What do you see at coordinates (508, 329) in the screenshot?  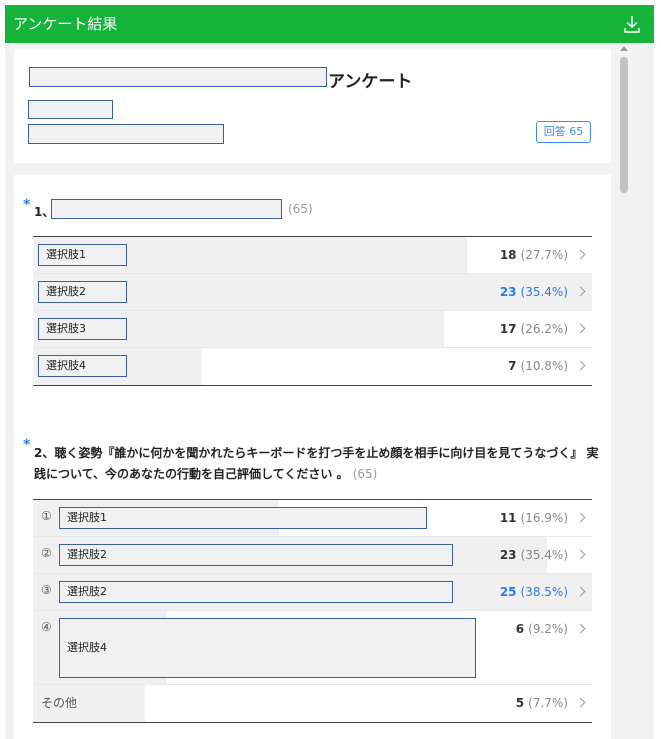 I see `result-count: 17` at bounding box center [508, 329].